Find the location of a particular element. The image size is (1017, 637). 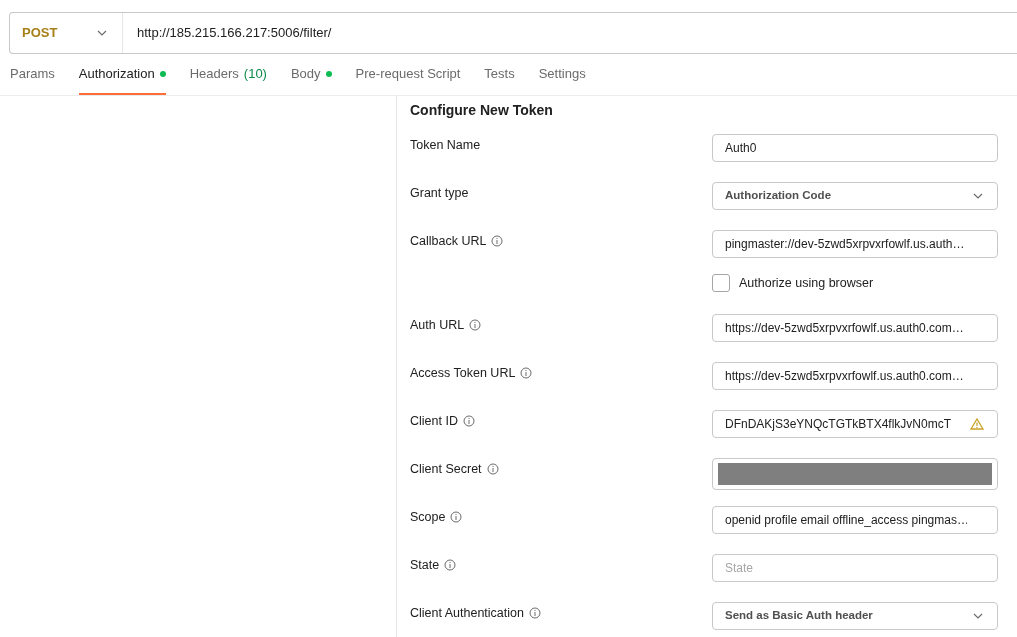

field-label: Scope is located at coordinates (428, 517).